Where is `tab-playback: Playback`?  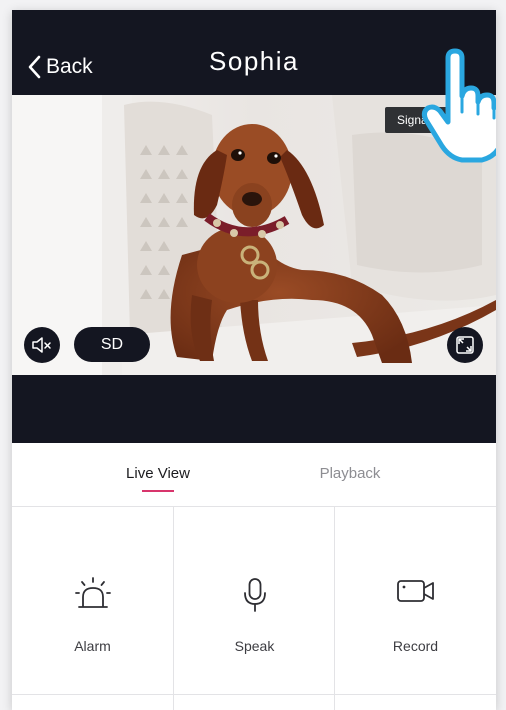 tab-playback: Playback is located at coordinates (350, 473).